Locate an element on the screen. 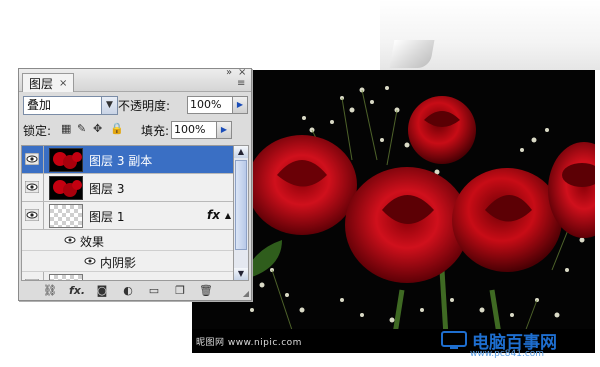 The height and width of the screenshot is (367, 600). layer-row-layer3: 图层 3 is located at coordinates (128, 188).